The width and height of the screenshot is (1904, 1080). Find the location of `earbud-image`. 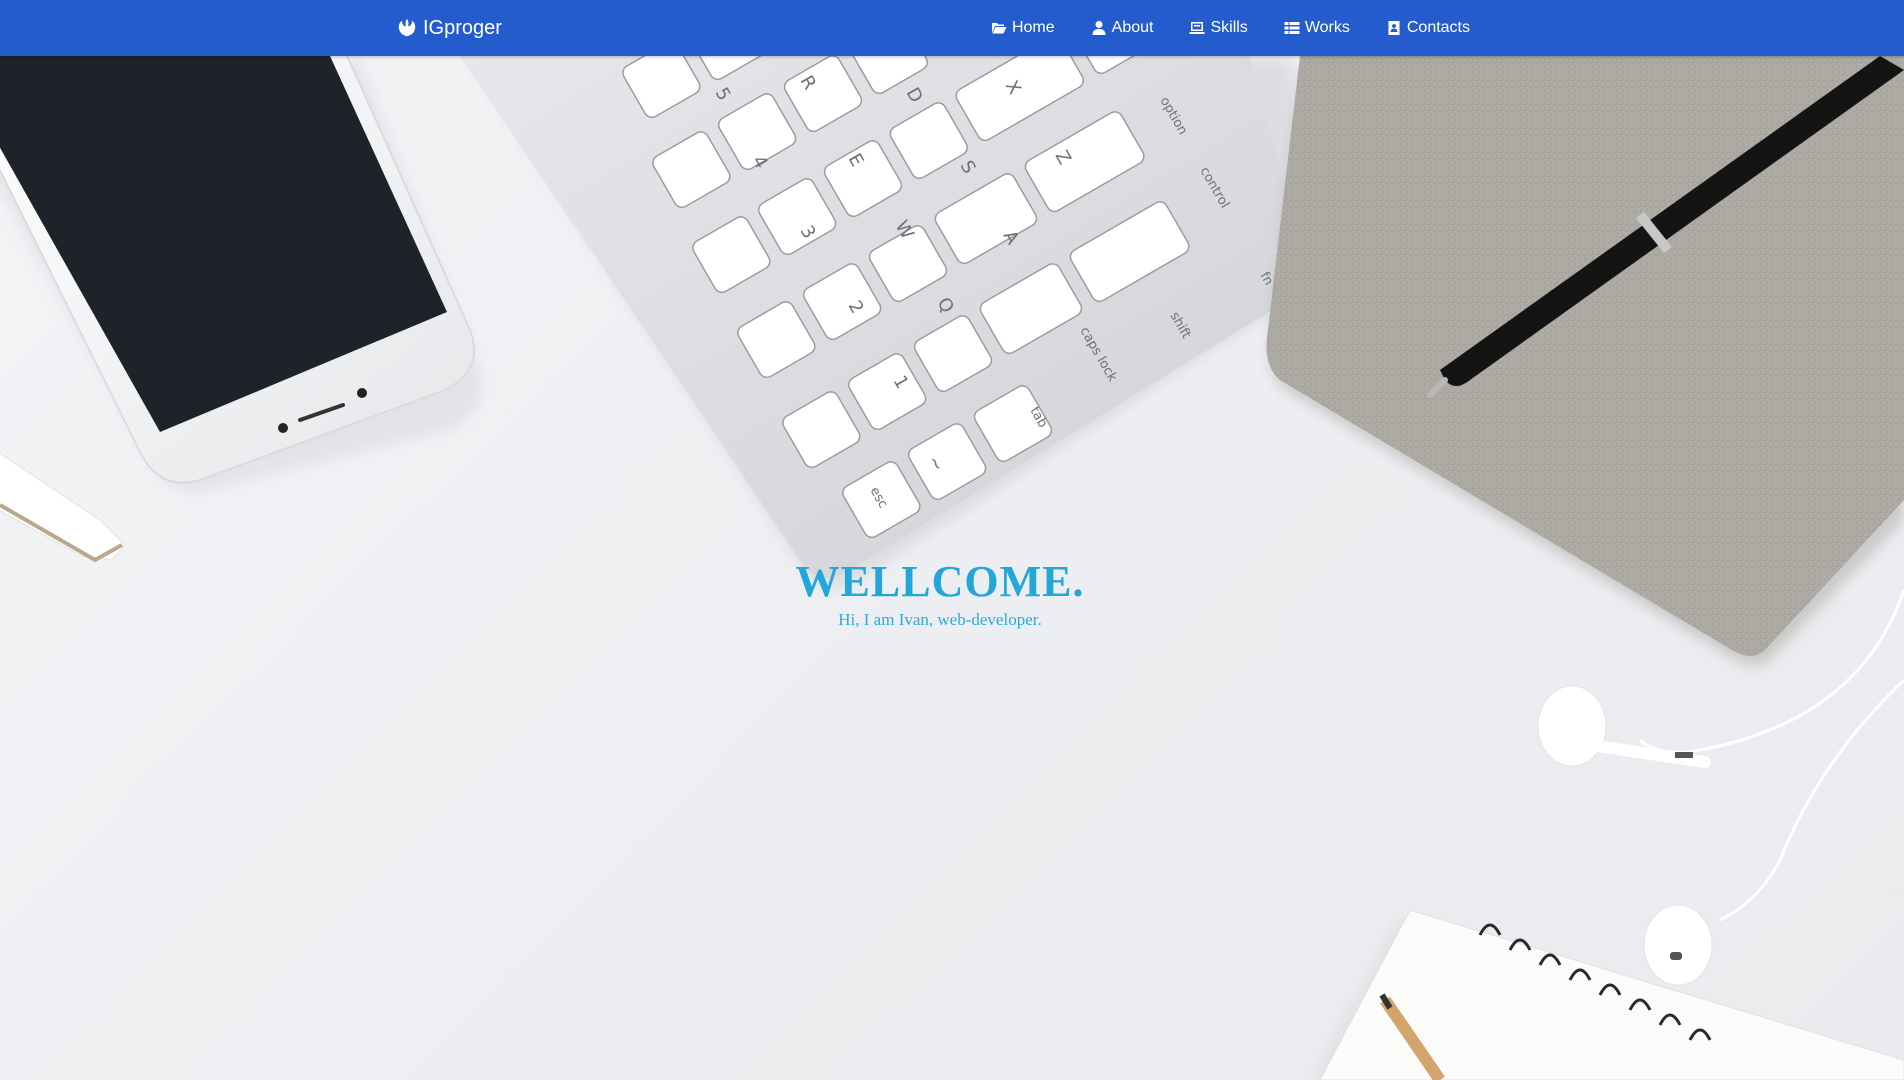

earbud-image is located at coordinates (1625, 835).